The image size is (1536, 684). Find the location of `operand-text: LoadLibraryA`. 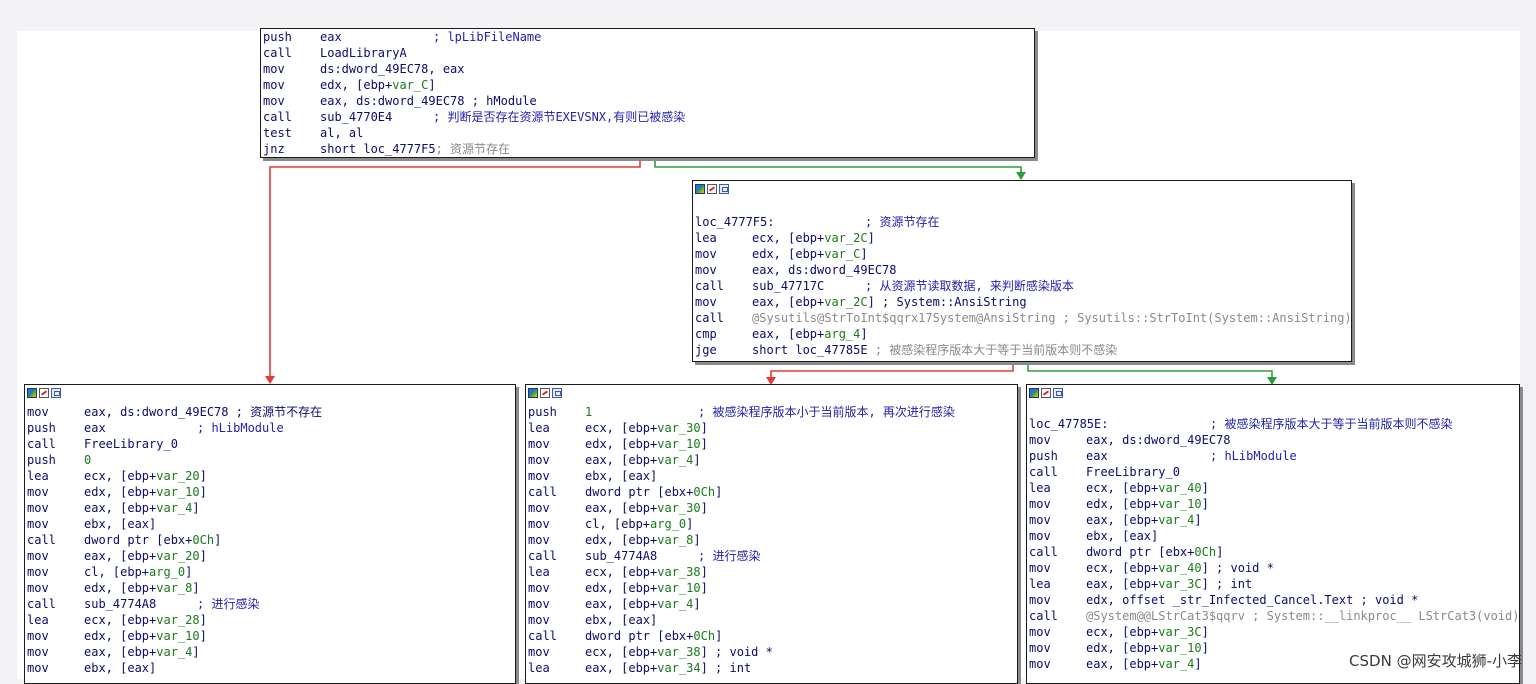

operand-text: LoadLibraryA is located at coordinates (363, 53).